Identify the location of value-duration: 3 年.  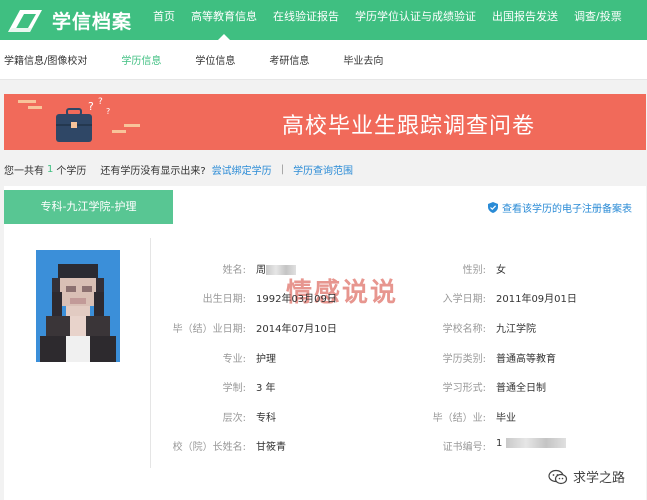
(266, 388).